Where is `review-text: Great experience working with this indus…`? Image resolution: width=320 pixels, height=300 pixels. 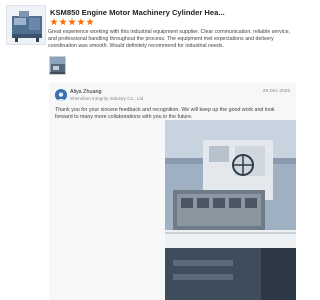 review-text: Great experience working with this indus… is located at coordinates (169, 39).